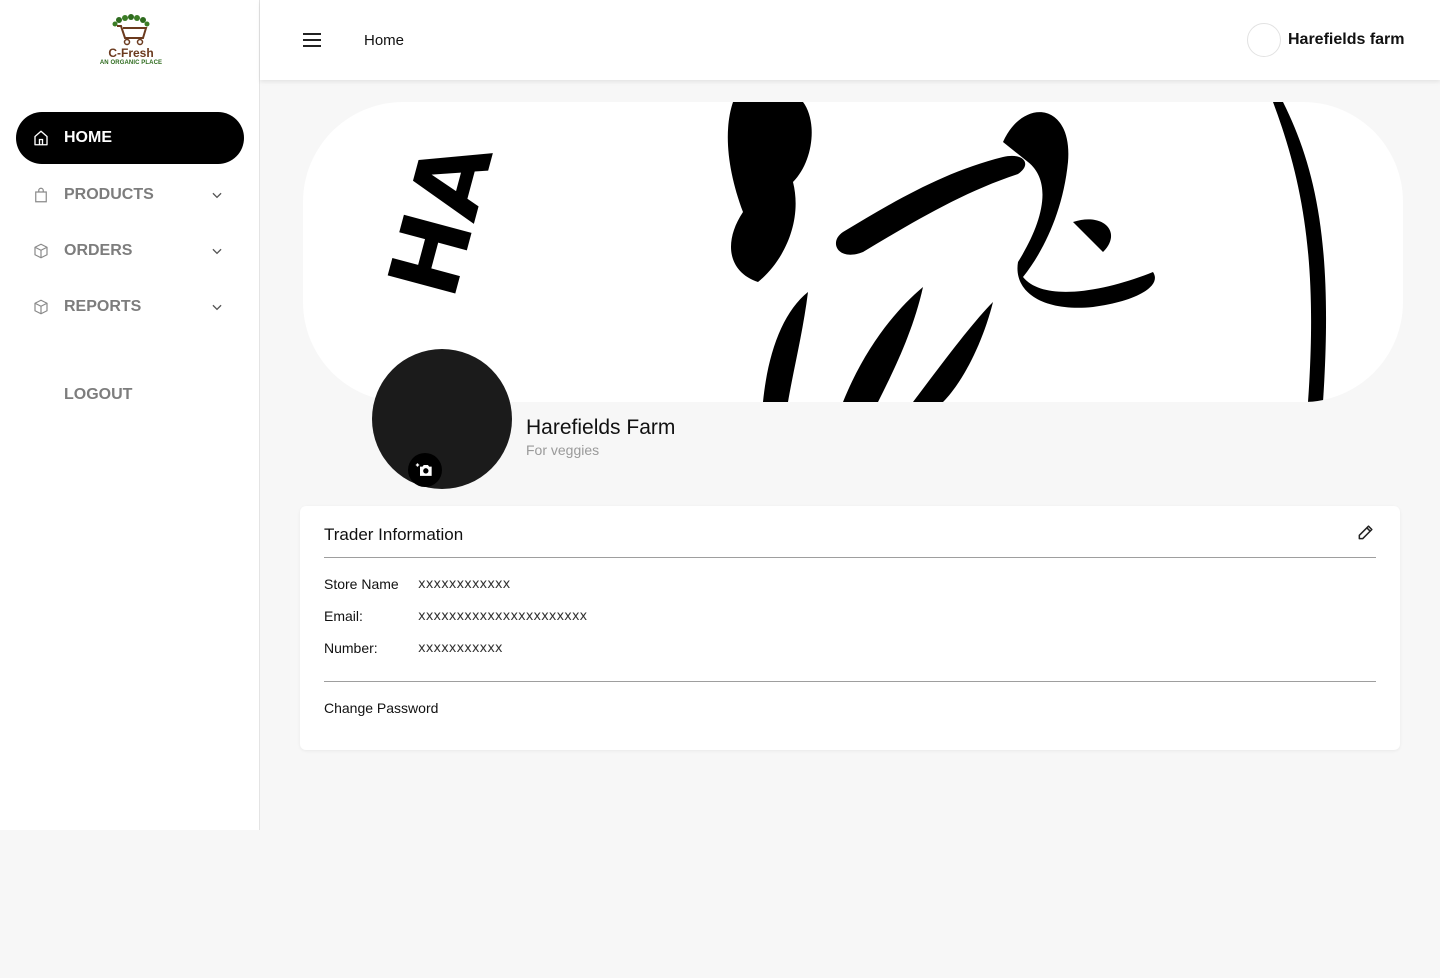 The width and height of the screenshot is (1440, 978). I want to click on store-subtitle: For veggies, so click(563, 450).